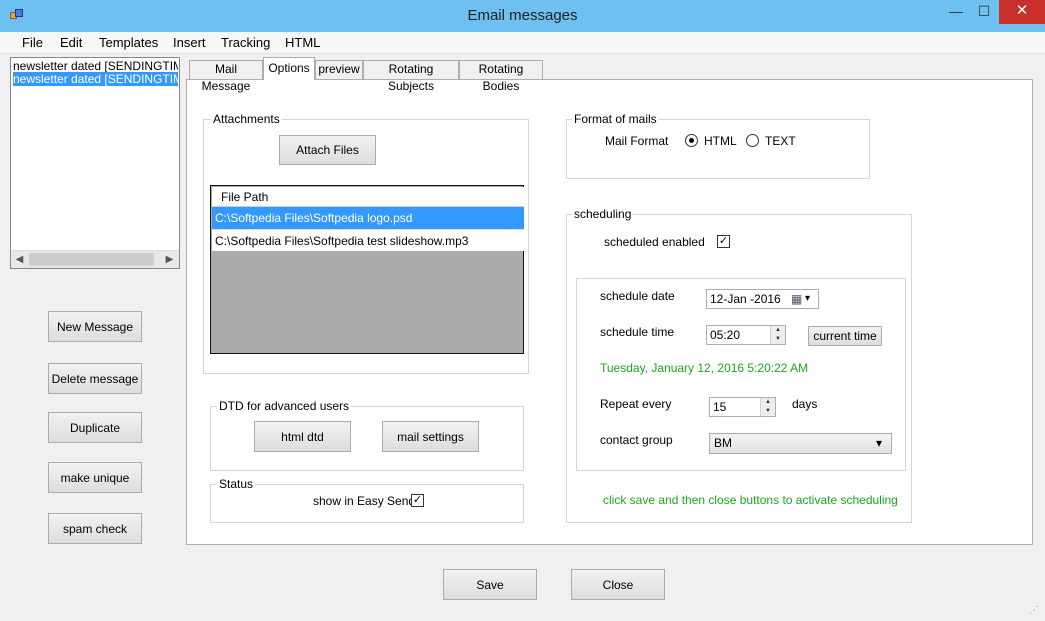 Image resolution: width=1045 pixels, height=621 pixels. What do you see at coordinates (19, 259) in the screenshot?
I see `scroll-left-icon: ◀` at bounding box center [19, 259].